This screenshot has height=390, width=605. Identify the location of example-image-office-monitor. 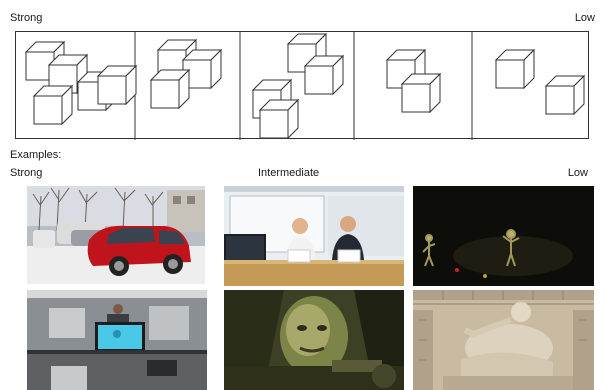
(117, 340).